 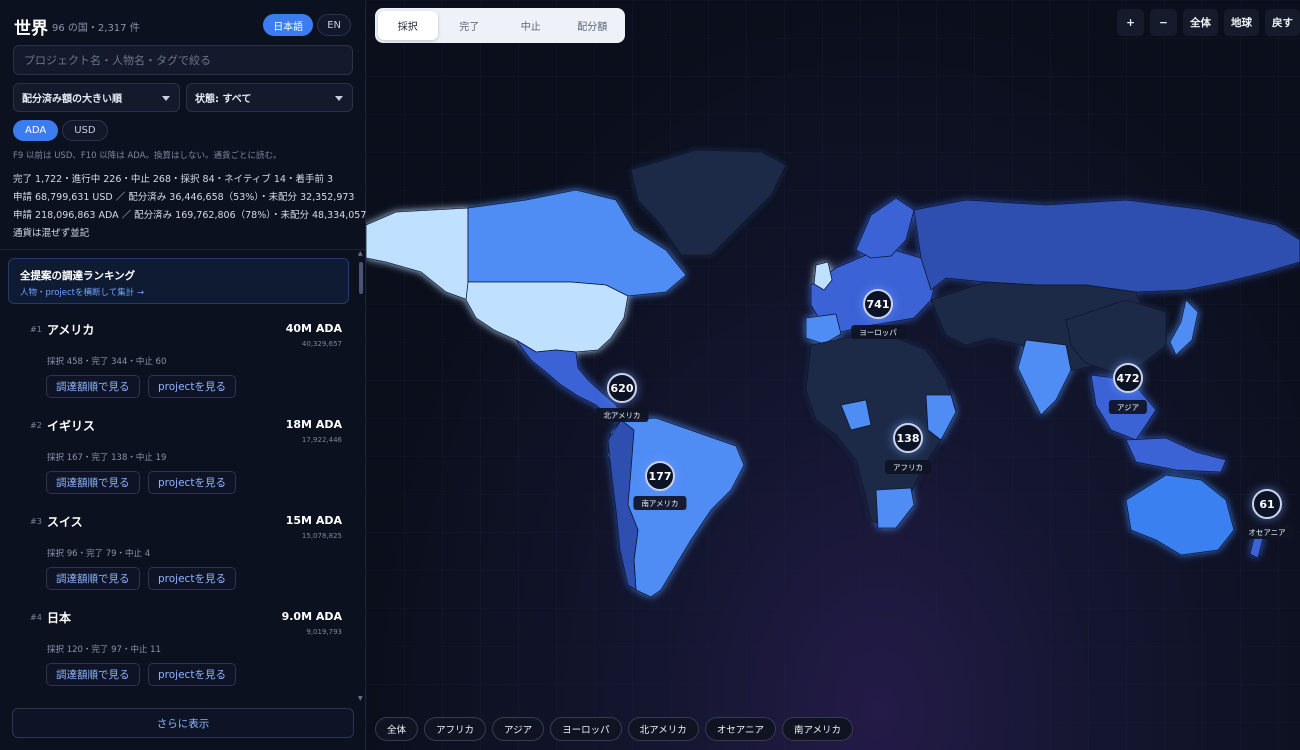 I want to click on ranking-card: 全提案の調達ランキング 人物・projectを横断して集計 →, so click(x=178, y=281).